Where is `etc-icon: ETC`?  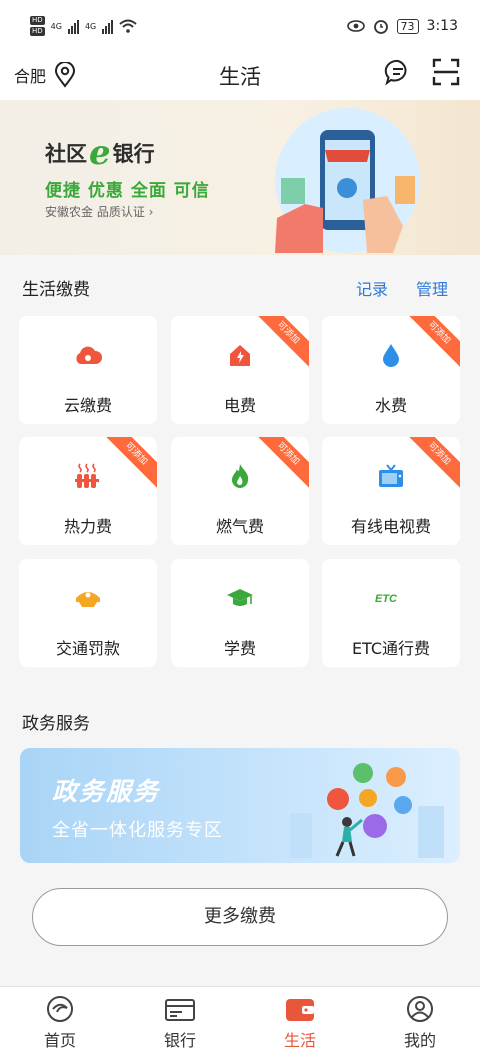 etc-icon: ETC is located at coordinates (386, 599).